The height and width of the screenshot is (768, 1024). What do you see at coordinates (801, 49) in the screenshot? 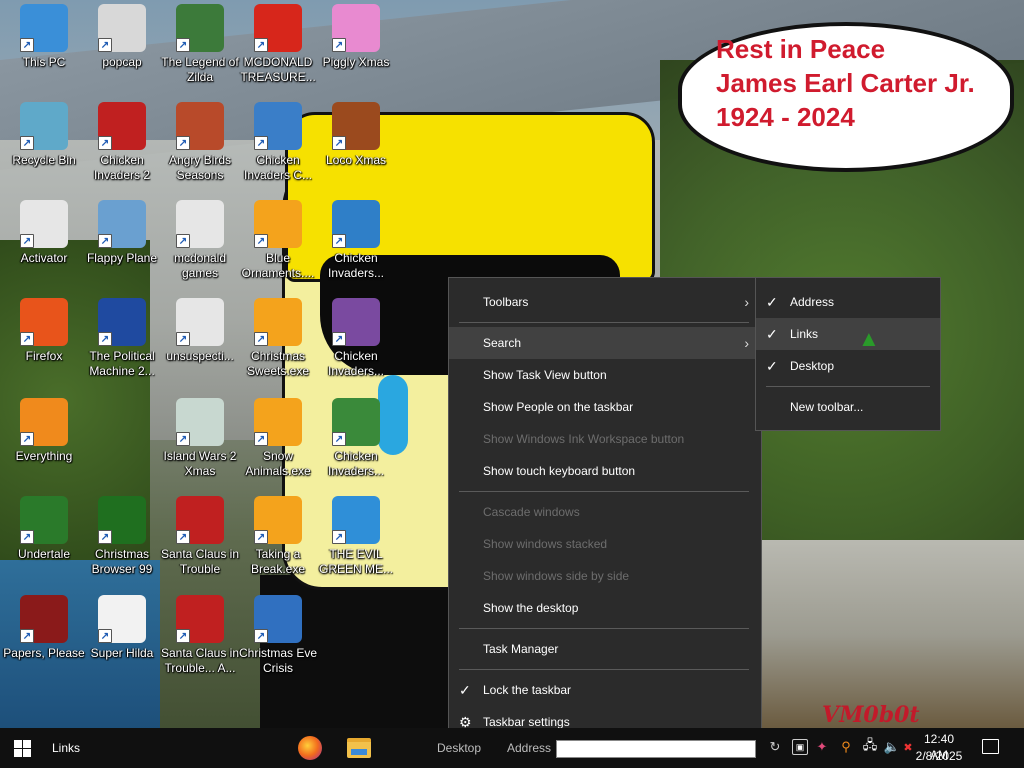
I see `bubble-line-1: Rest in Peace` at bounding box center [801, 49].